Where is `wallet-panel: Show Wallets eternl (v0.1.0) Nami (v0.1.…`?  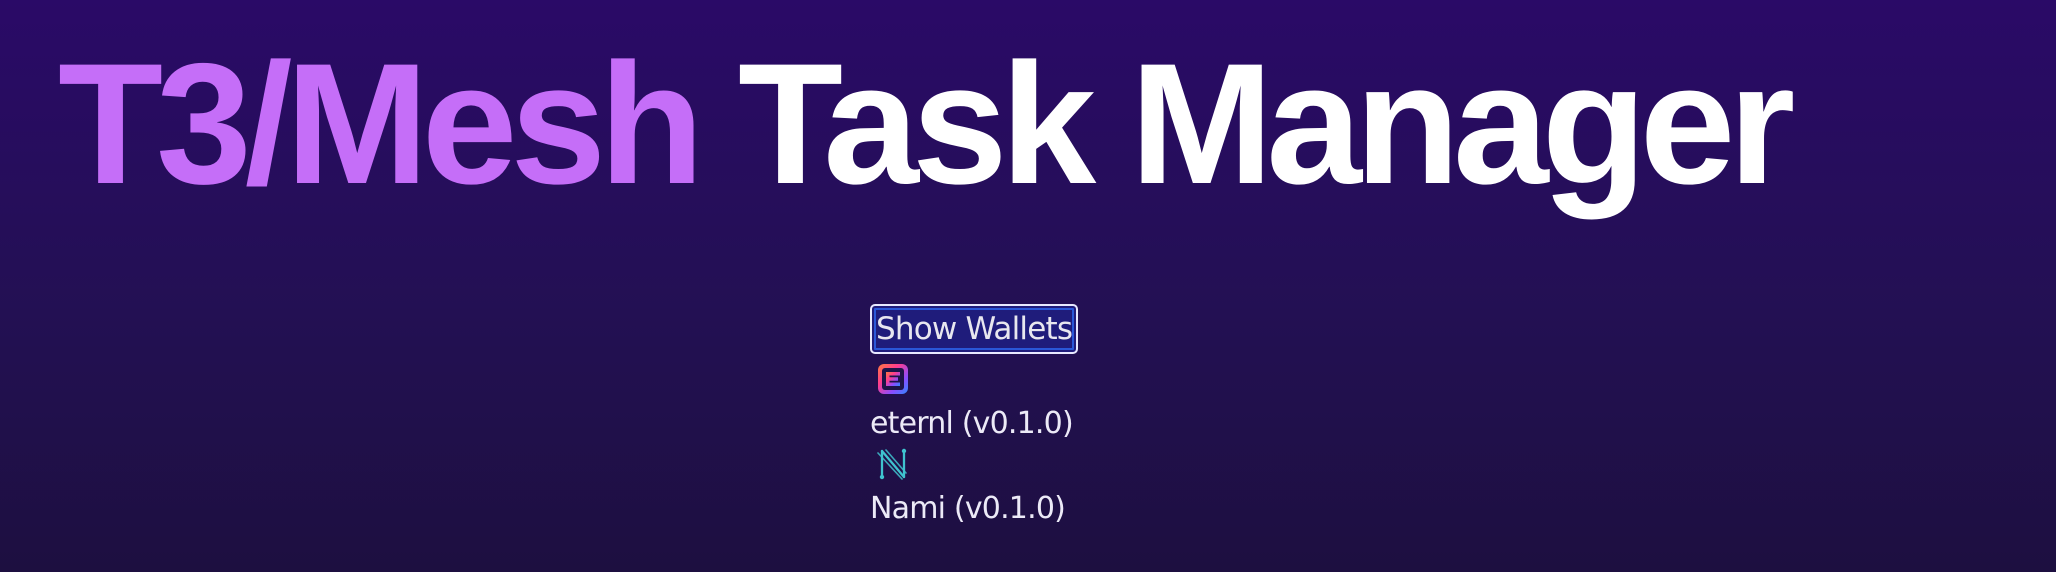
wallet-panel: Show Wallets eternl (v0.1.0) Nami (v0.1.… is located at coordinates (1000, 415).